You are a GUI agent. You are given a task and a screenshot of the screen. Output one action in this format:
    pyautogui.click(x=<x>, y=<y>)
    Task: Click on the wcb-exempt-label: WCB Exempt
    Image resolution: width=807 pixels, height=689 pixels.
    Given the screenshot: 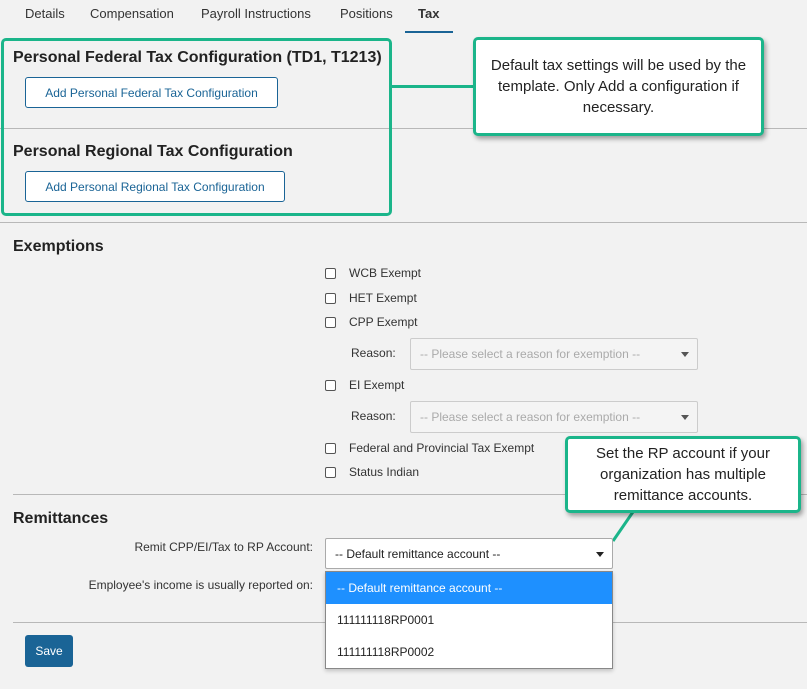 What is the action you would take?
    pyautogui.click(x=385, y=273)
    